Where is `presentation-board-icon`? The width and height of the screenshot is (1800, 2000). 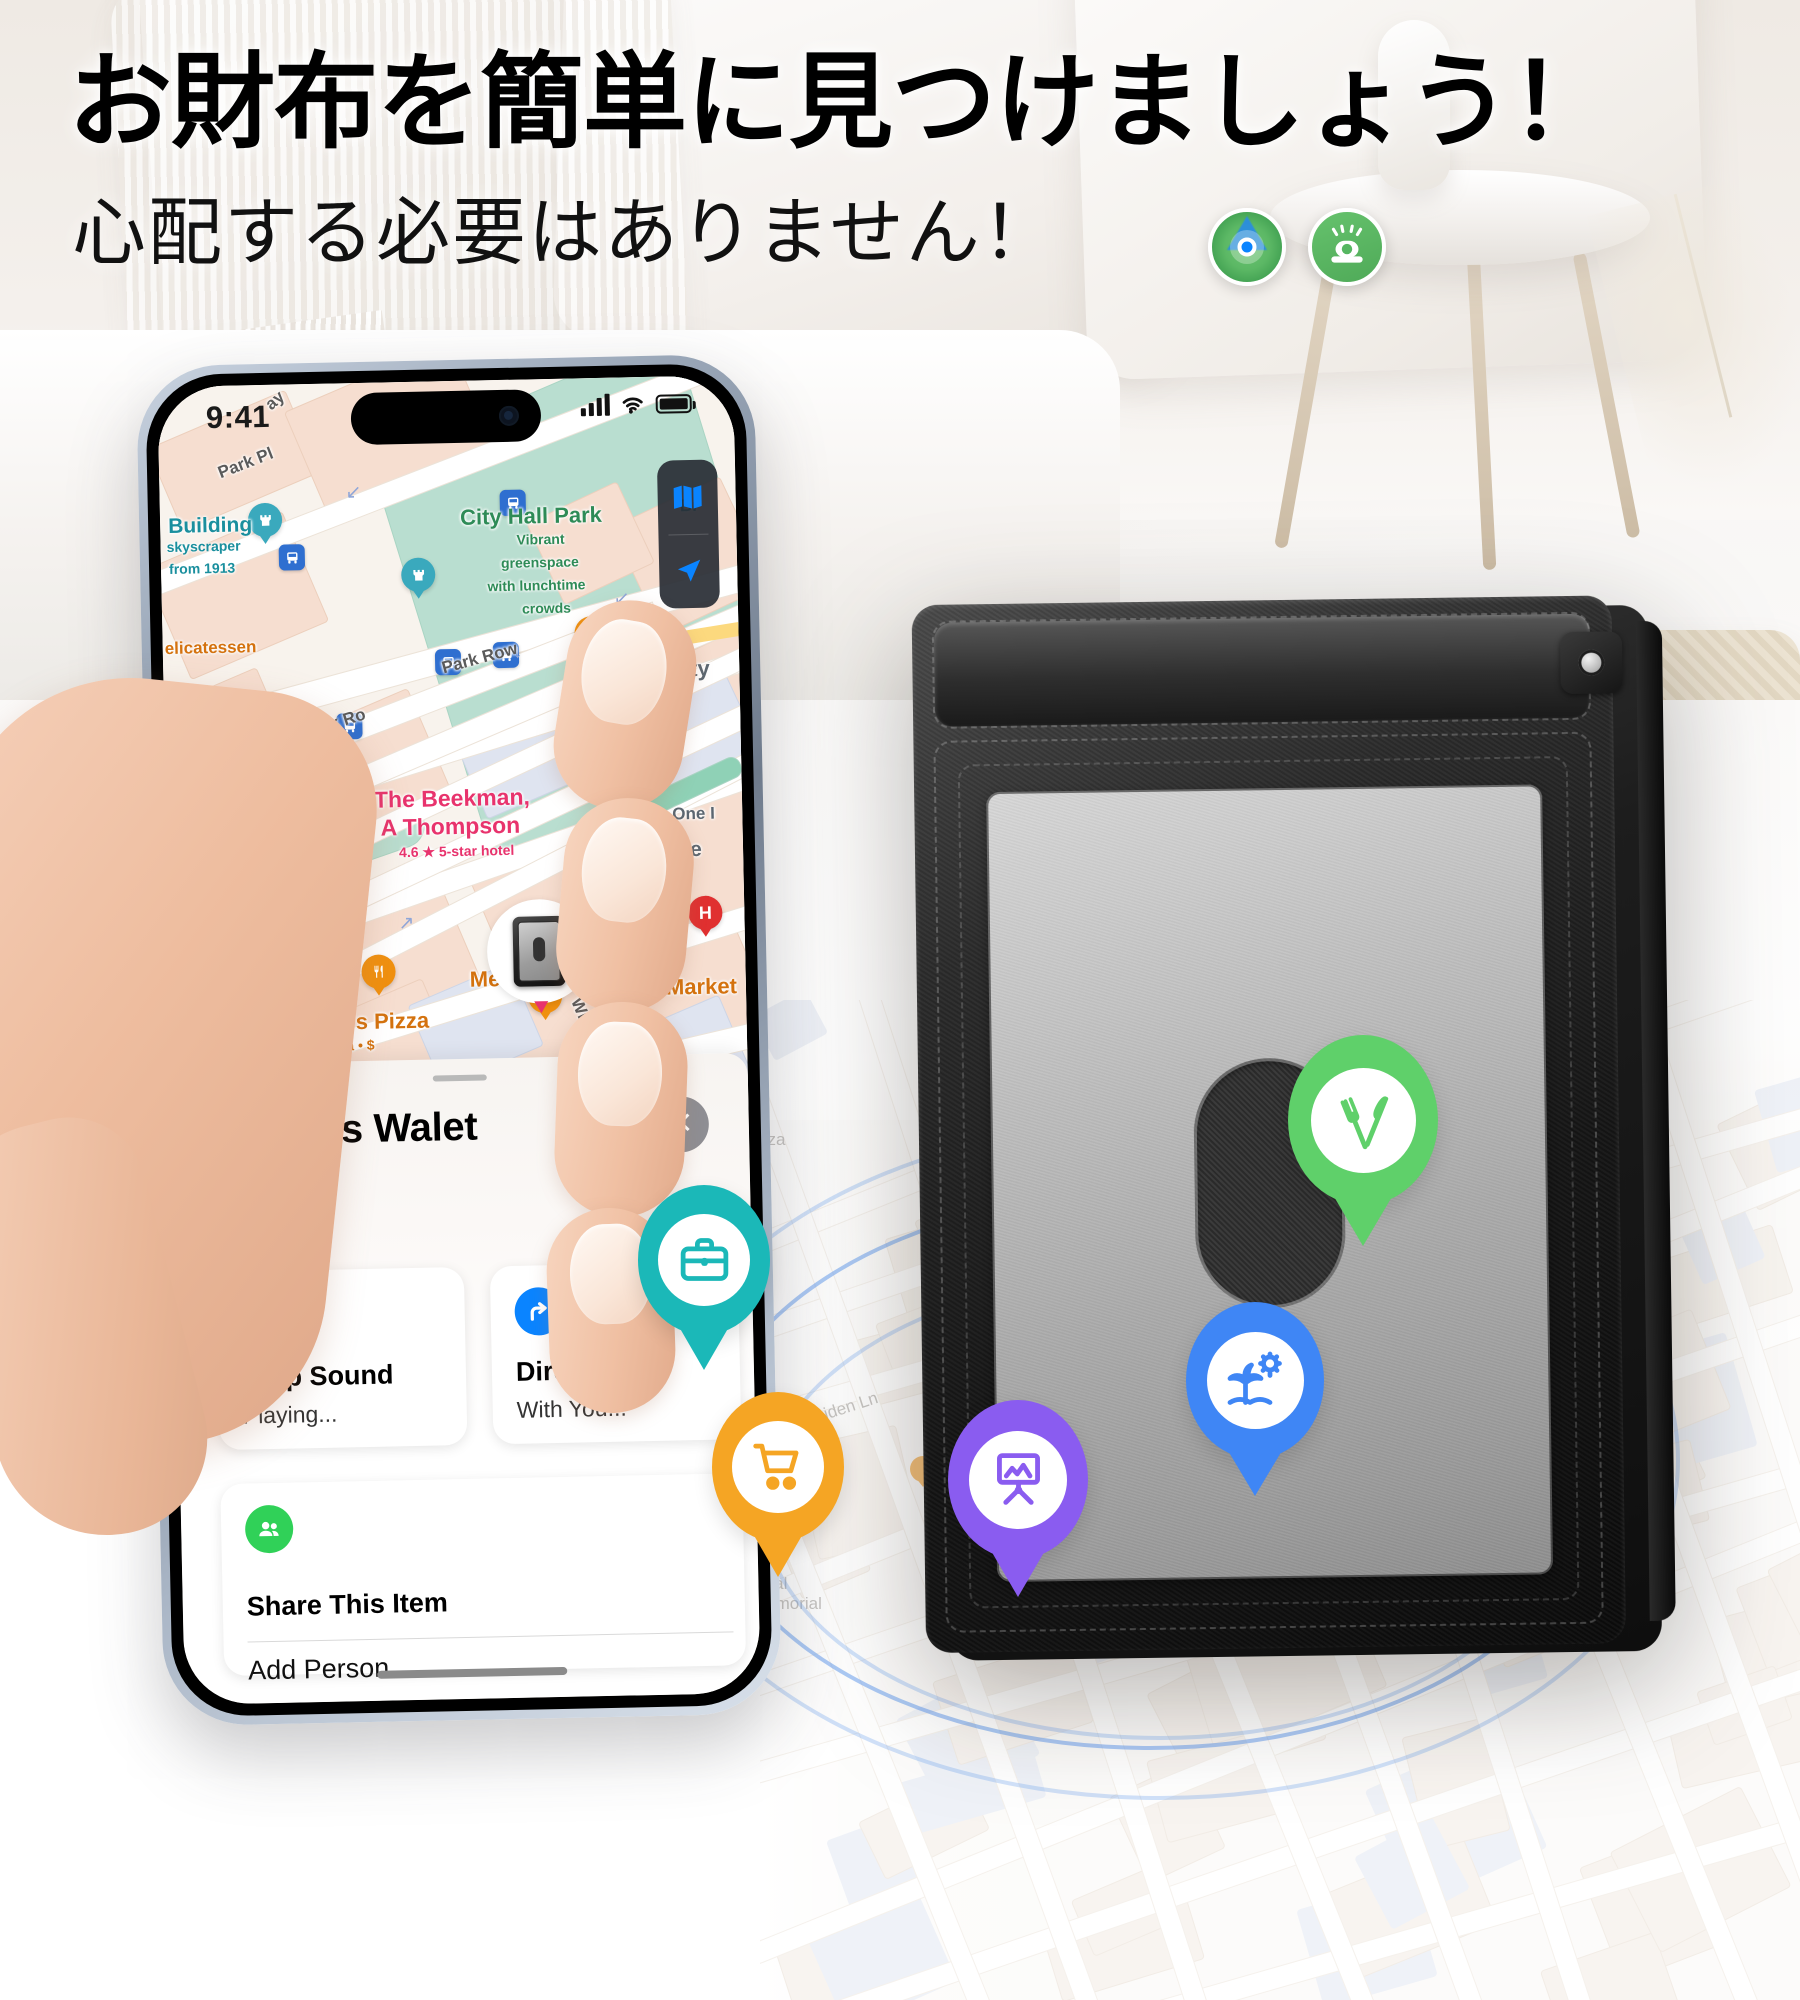
presentation-board-icon is located at coordinates (1018, 1479).